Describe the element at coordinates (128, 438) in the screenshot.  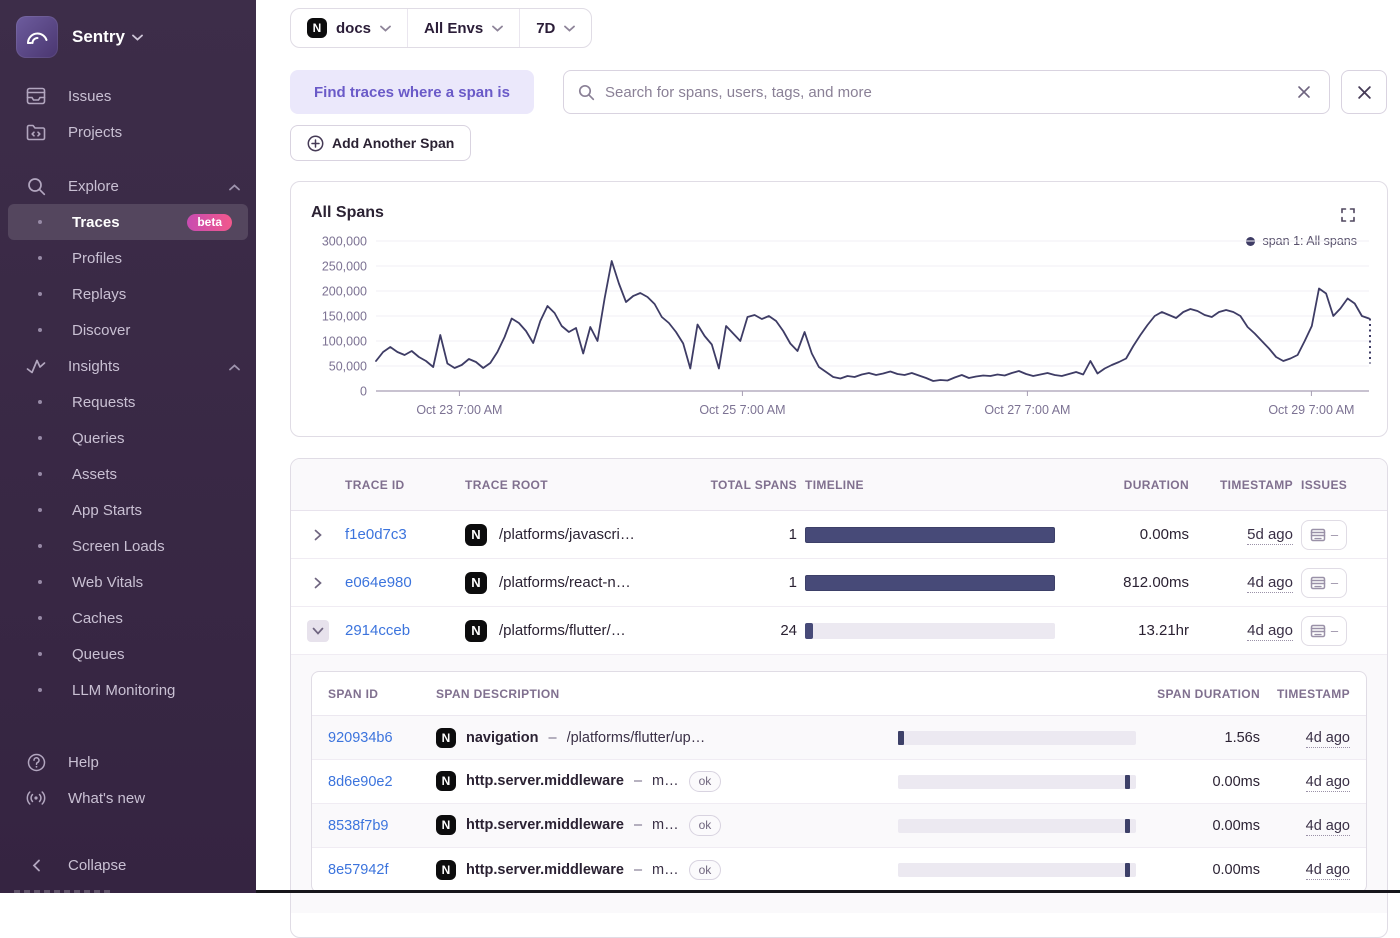
I see `sidebar-item-queries: Queries` at that location.